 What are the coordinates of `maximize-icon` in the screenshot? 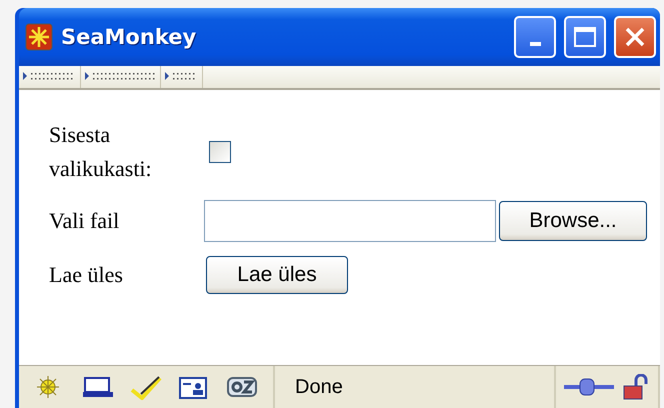 It's located at (585, 37).